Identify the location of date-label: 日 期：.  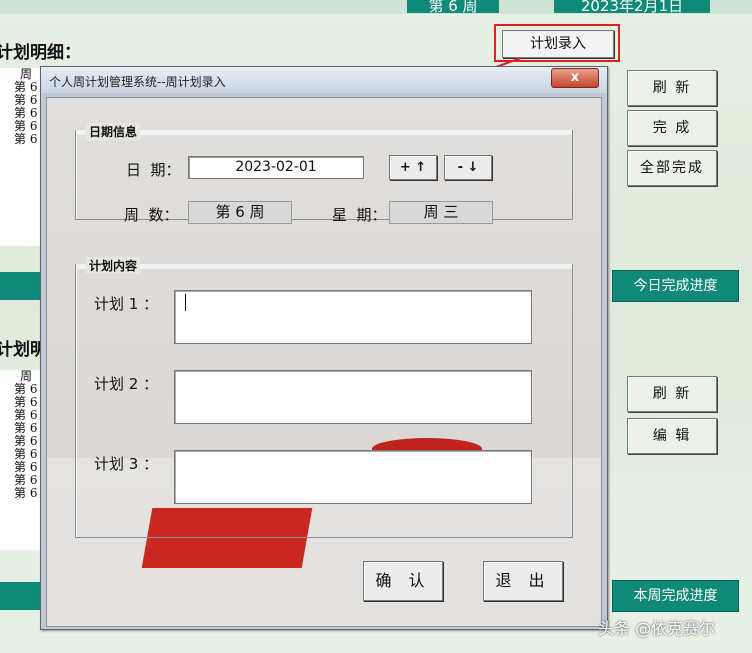
(153, 170).